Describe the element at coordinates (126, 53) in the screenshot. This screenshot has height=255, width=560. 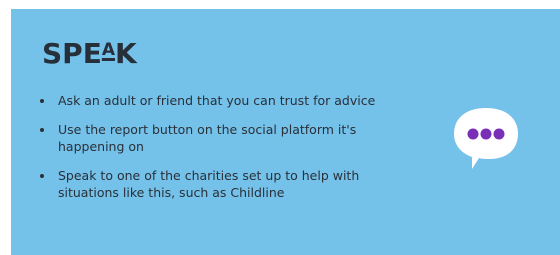
I see `heading-suffix: K` at that location.